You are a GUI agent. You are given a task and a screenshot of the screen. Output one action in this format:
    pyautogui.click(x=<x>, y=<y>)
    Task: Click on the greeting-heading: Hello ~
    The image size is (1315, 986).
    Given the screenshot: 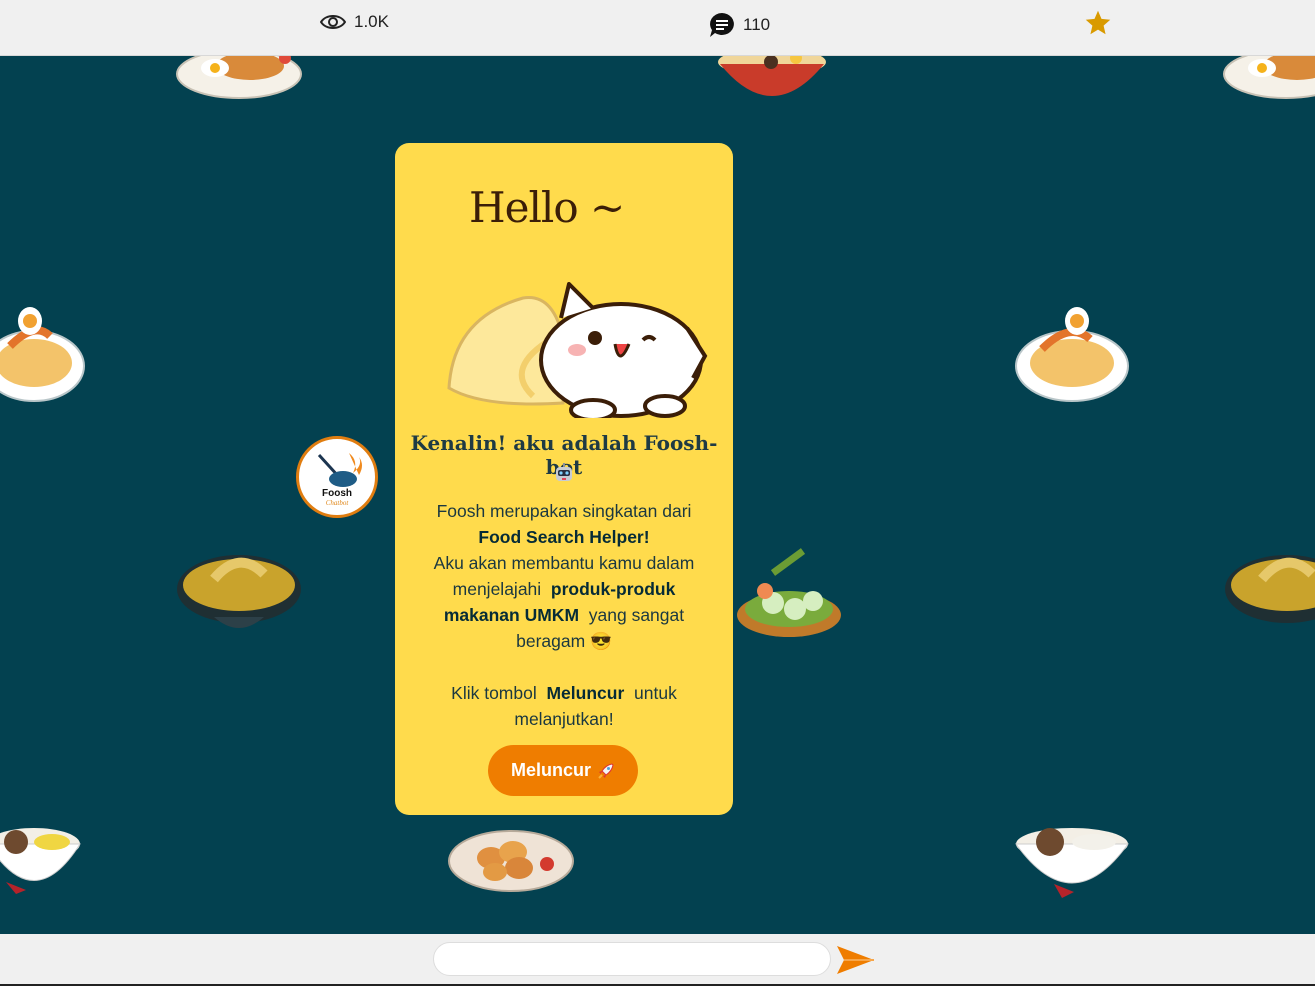 What is the action you would take?
    pyautogui.click(x=547, y=207)
    